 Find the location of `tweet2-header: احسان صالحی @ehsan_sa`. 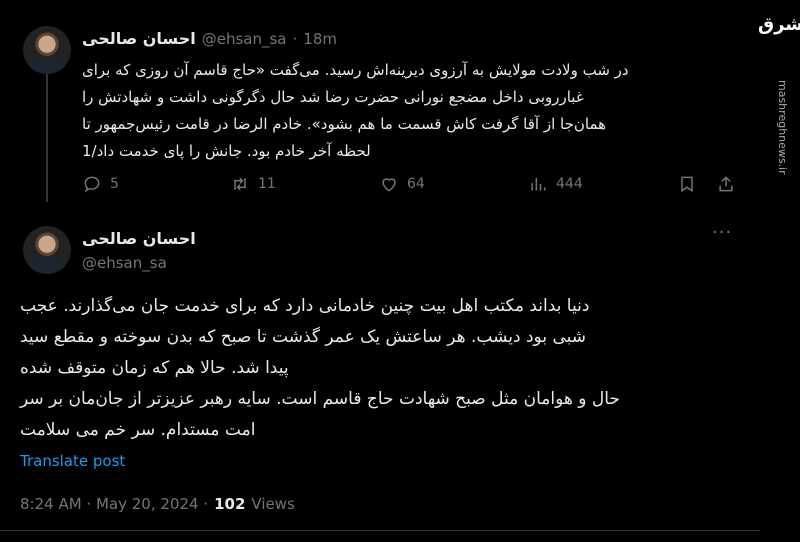

tweet2-header: احسان صالحی @ehsan_sa is located at coordinates (139, 250).